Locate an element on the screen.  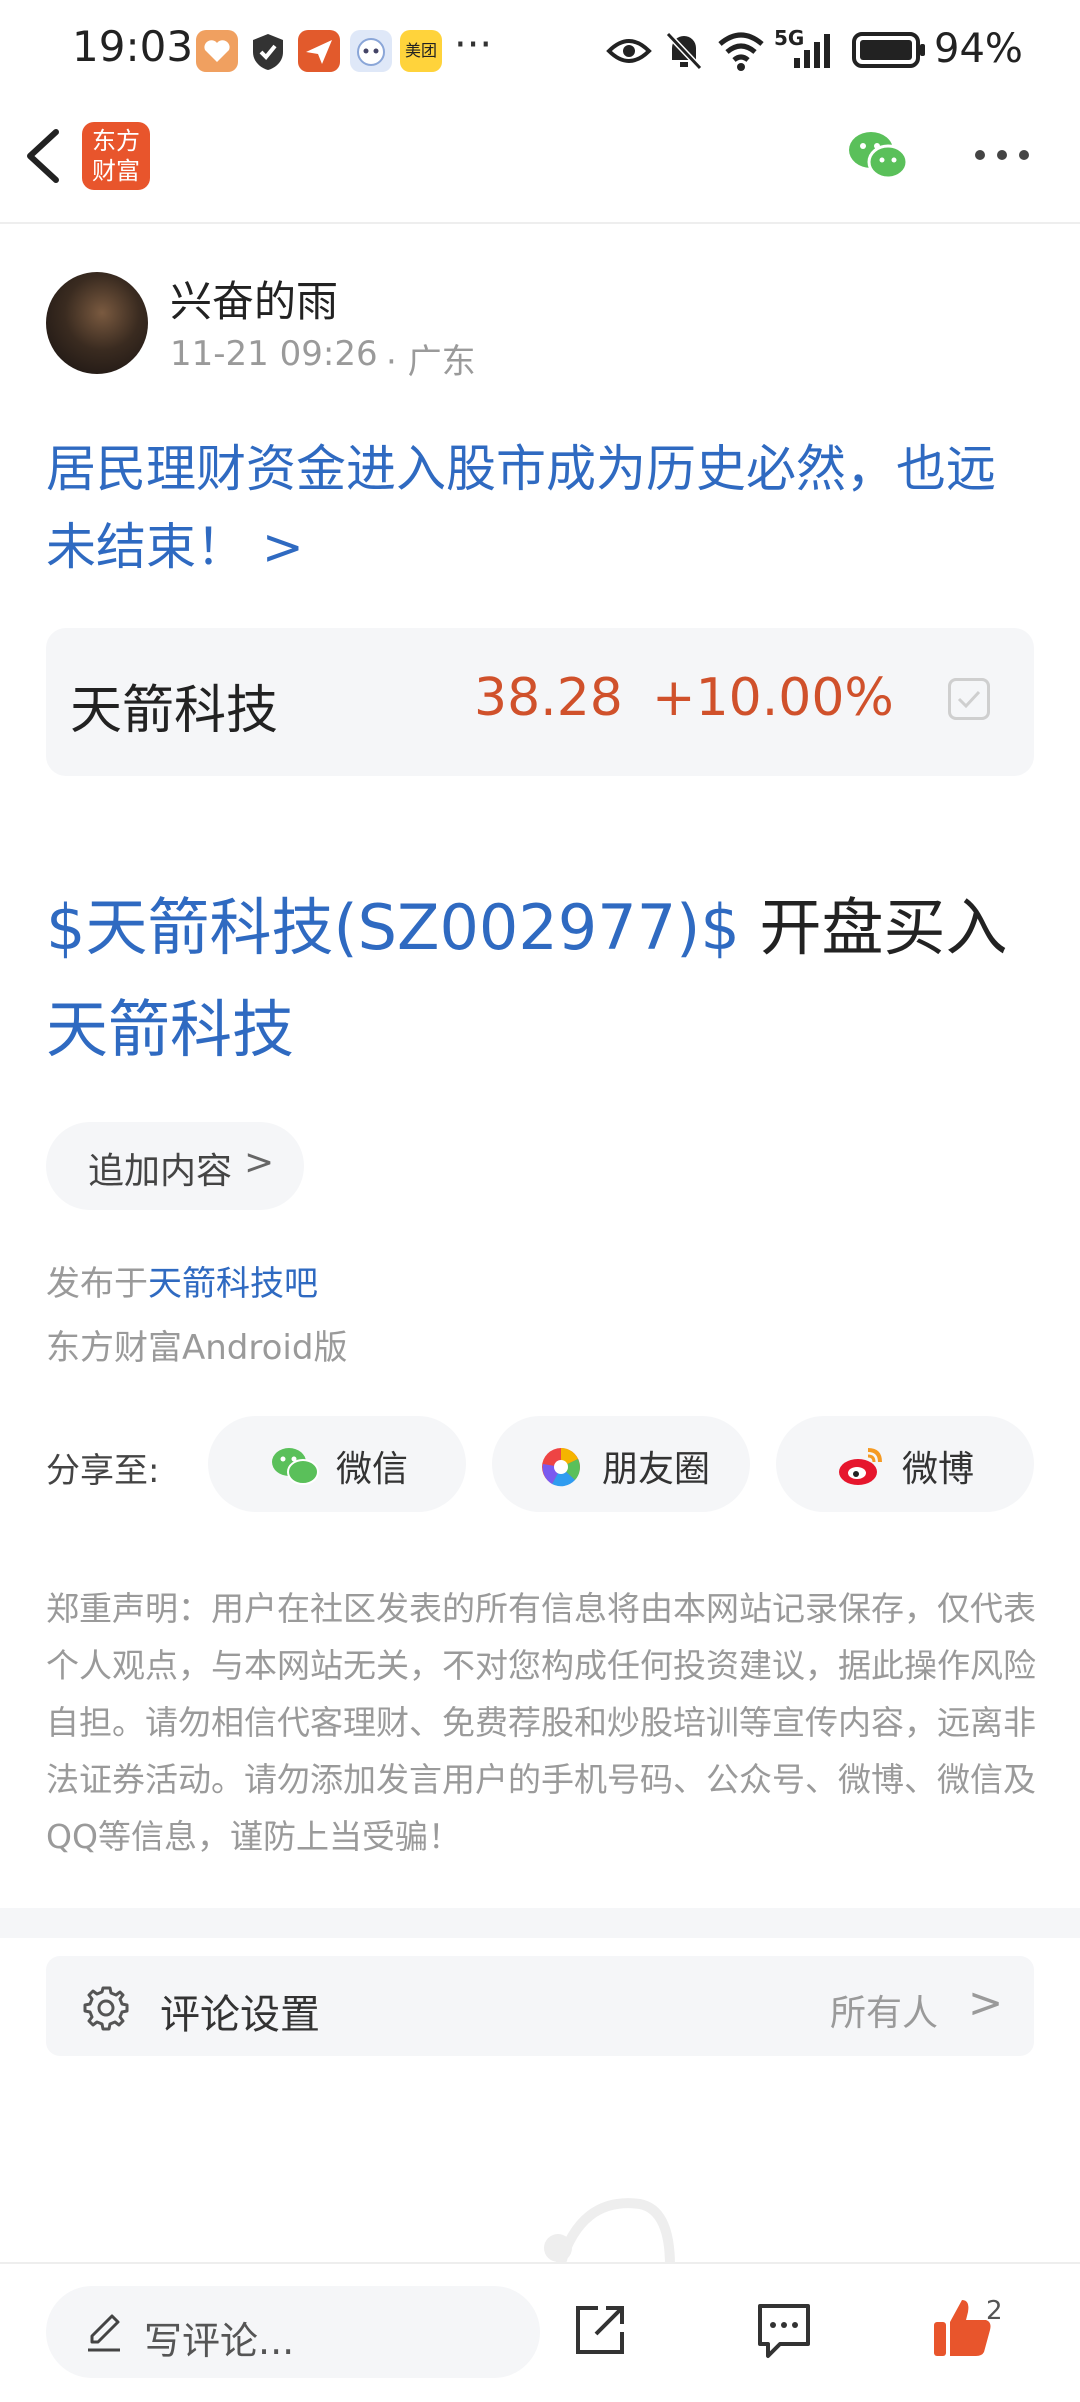
status-time: 19:03 is located at coordinates (133, 46).